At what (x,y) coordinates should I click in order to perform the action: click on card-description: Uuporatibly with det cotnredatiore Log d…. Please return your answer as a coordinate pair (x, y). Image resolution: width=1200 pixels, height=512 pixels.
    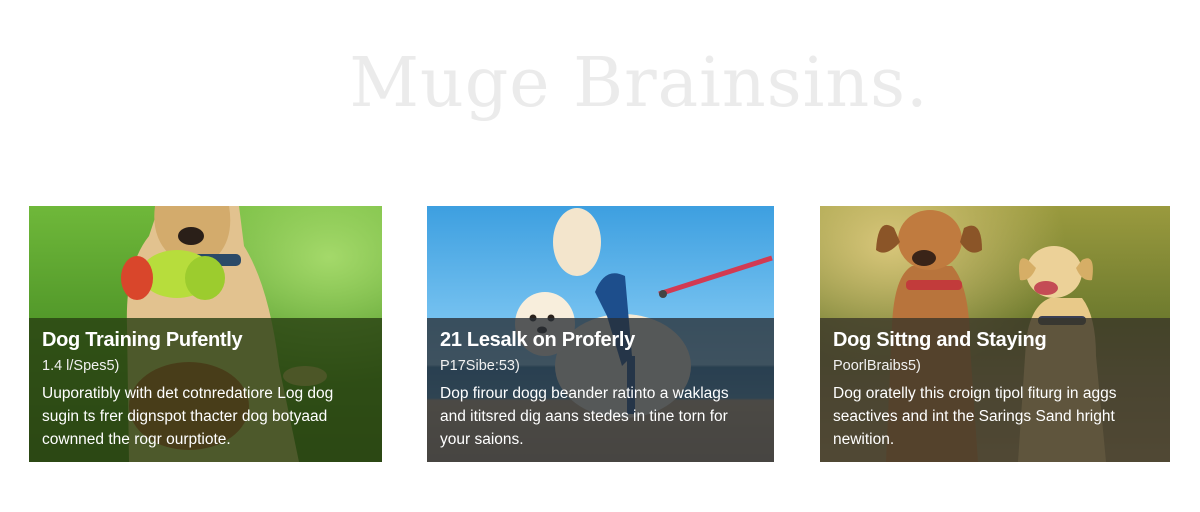
    Looking at the image, I should click on (206, 416).